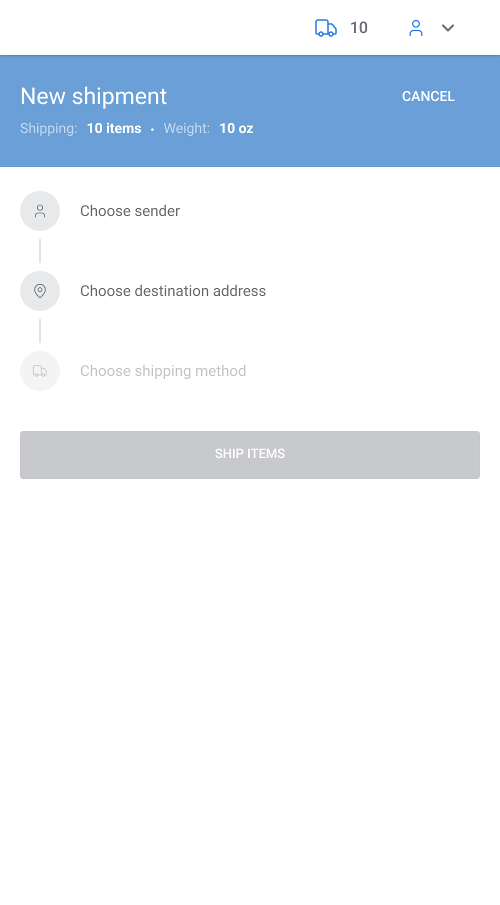 This screenshot has width=500, height=905. What do you see at coordinates (114, 129) in the screenshot?
I see `shipping-value: 10 items` at bounding box center [114, 129].